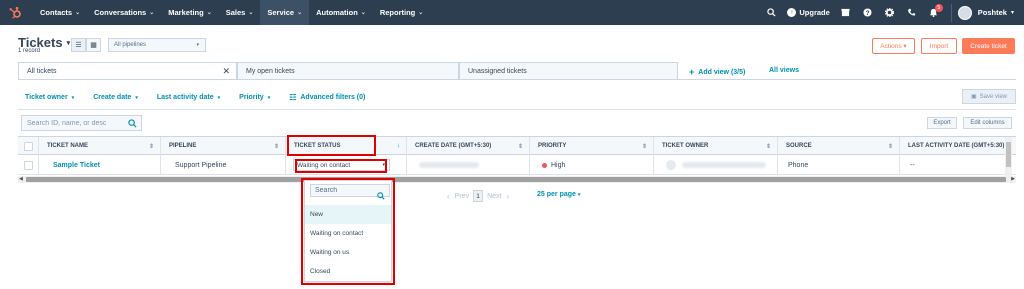 Image resolution: width=1024 pixels, height=289 pixels. I want to click on status-option-new: New, so click(348, 214).